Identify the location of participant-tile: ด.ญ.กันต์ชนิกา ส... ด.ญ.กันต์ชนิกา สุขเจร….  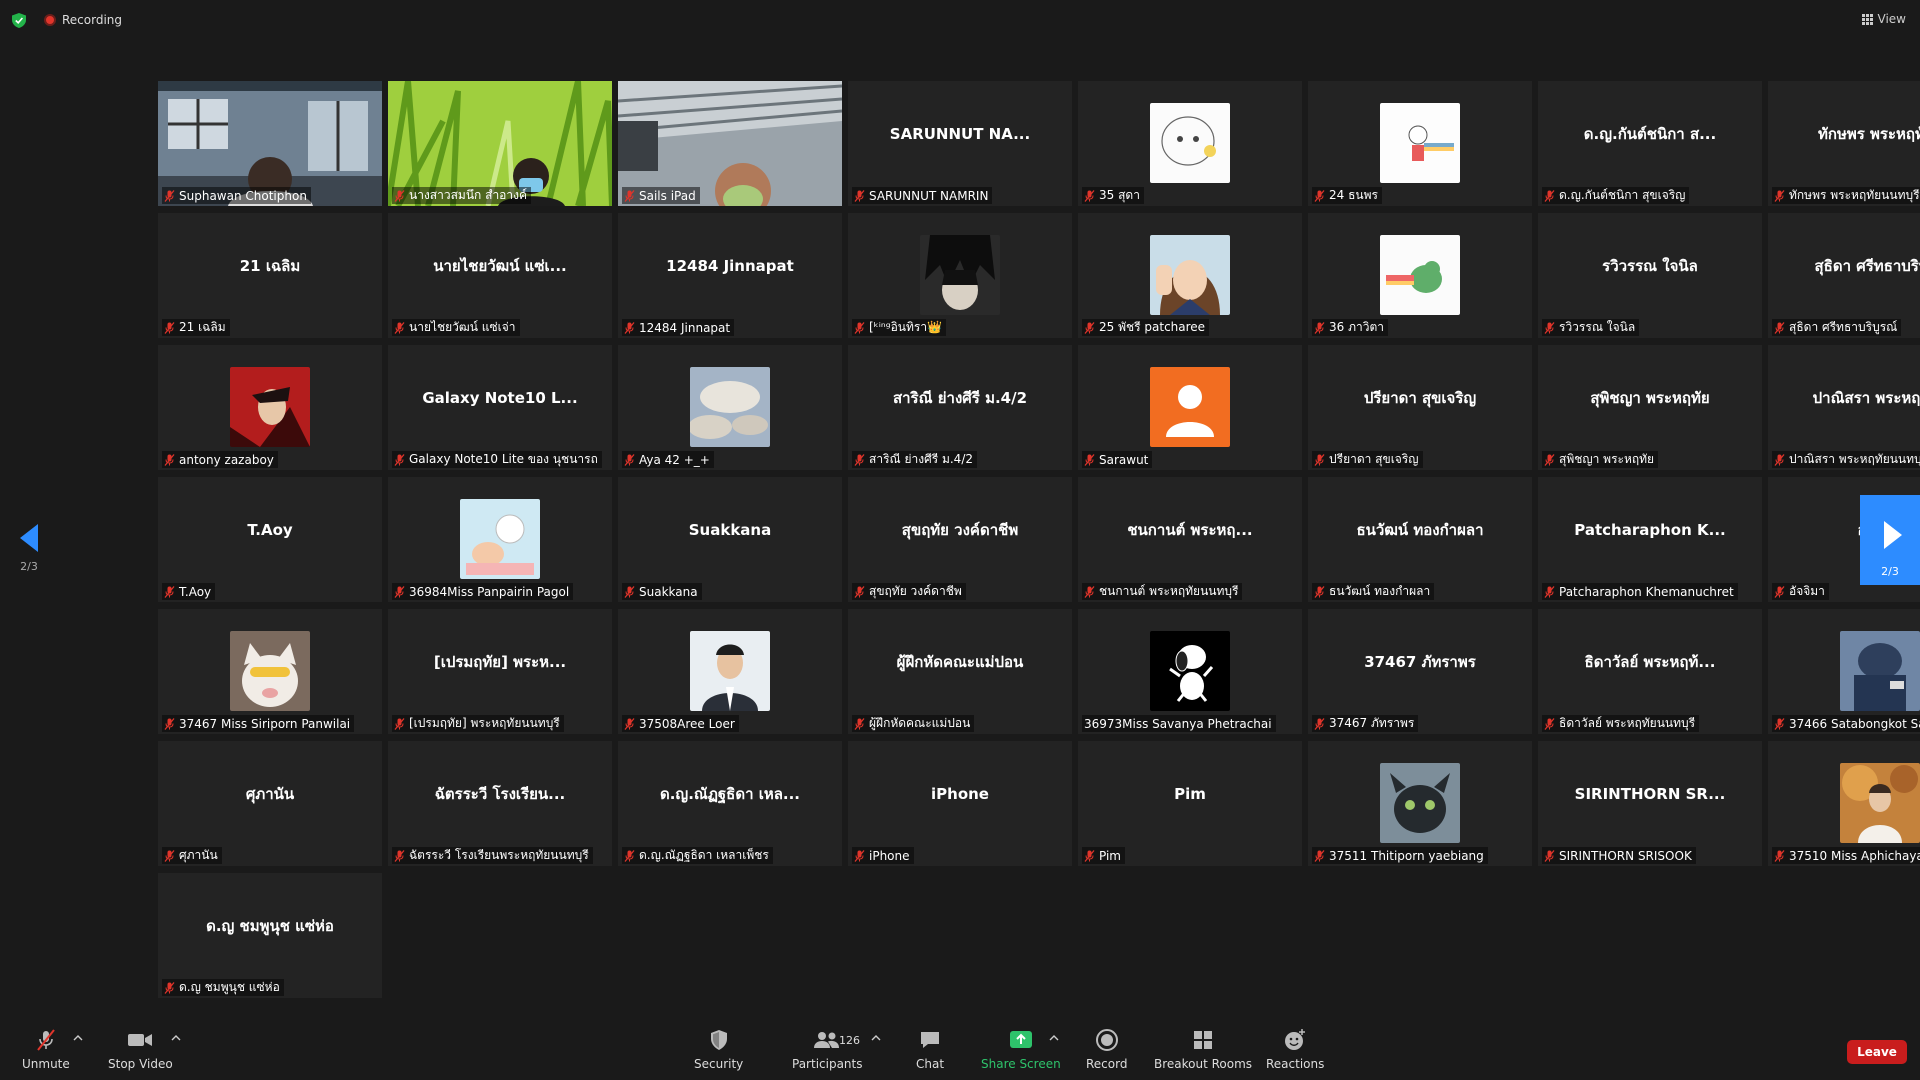
(1650, 143).